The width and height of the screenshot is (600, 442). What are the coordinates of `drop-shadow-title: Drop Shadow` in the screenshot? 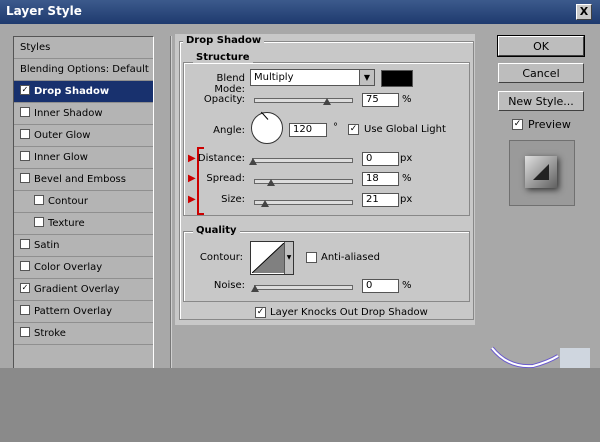 It's located at (224, 40).